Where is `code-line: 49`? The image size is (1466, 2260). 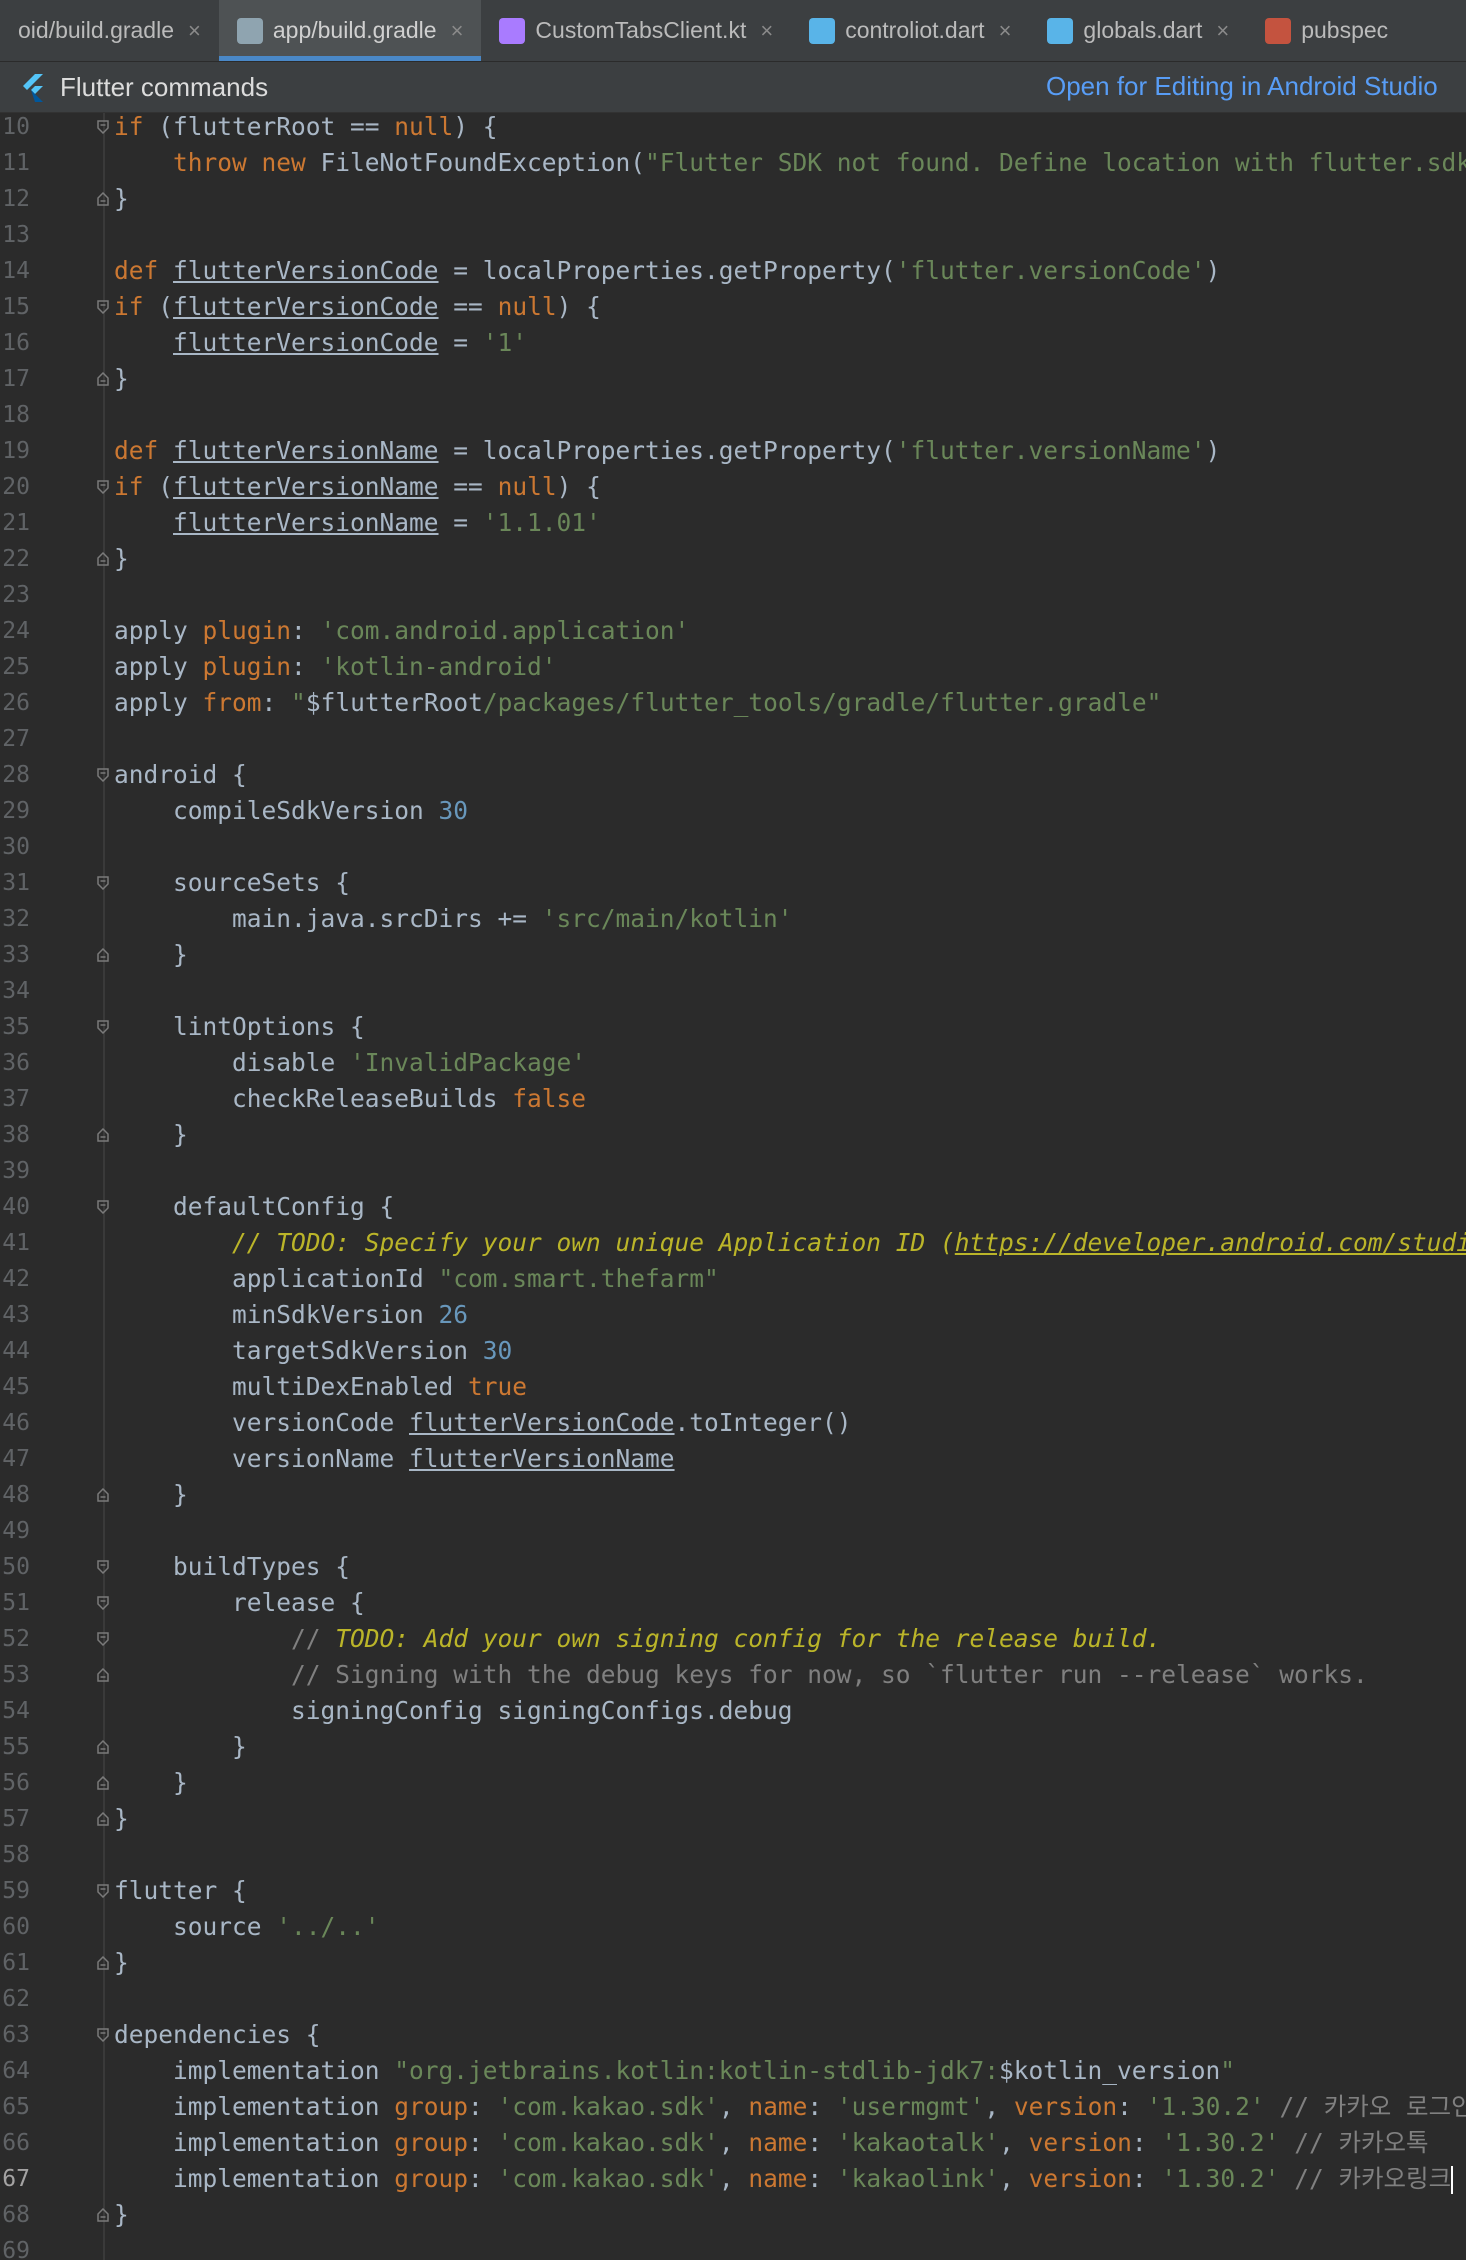
code-line: 49 is located at coordinates (733, 1531).